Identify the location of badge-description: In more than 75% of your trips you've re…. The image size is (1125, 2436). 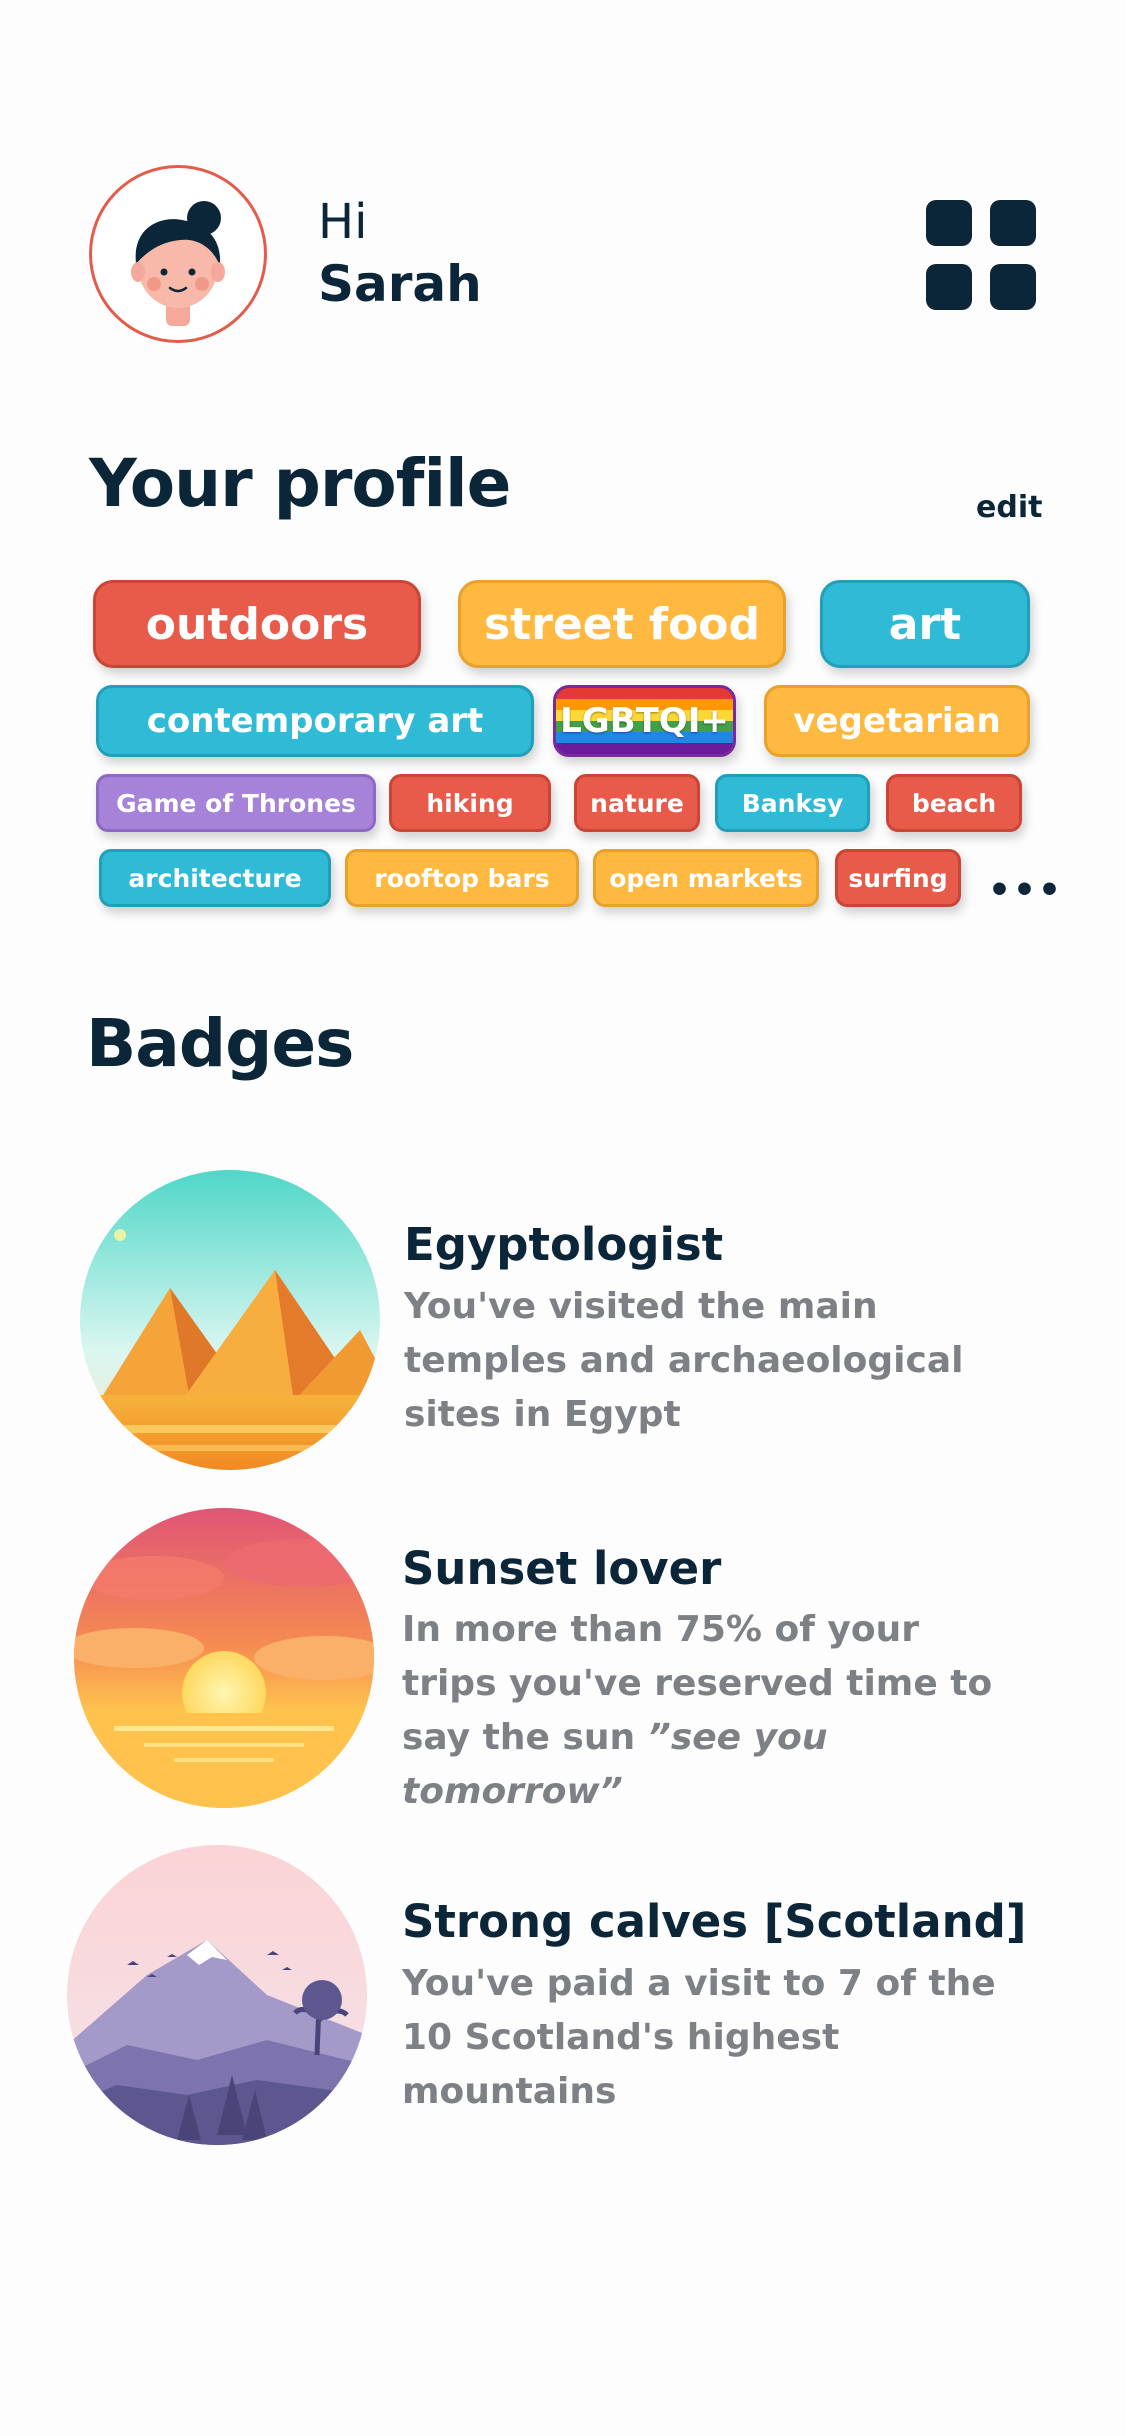
(712, 1711).